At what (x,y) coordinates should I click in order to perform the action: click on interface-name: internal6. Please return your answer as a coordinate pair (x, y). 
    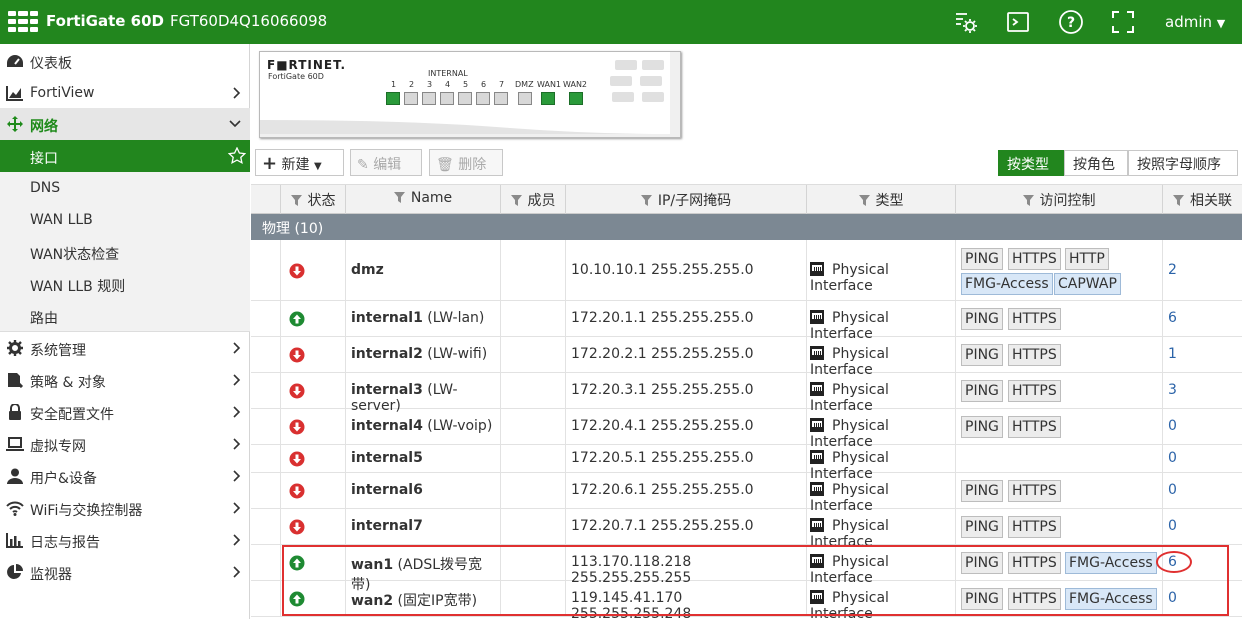
    Looking at the image, I should click on (387, 490).